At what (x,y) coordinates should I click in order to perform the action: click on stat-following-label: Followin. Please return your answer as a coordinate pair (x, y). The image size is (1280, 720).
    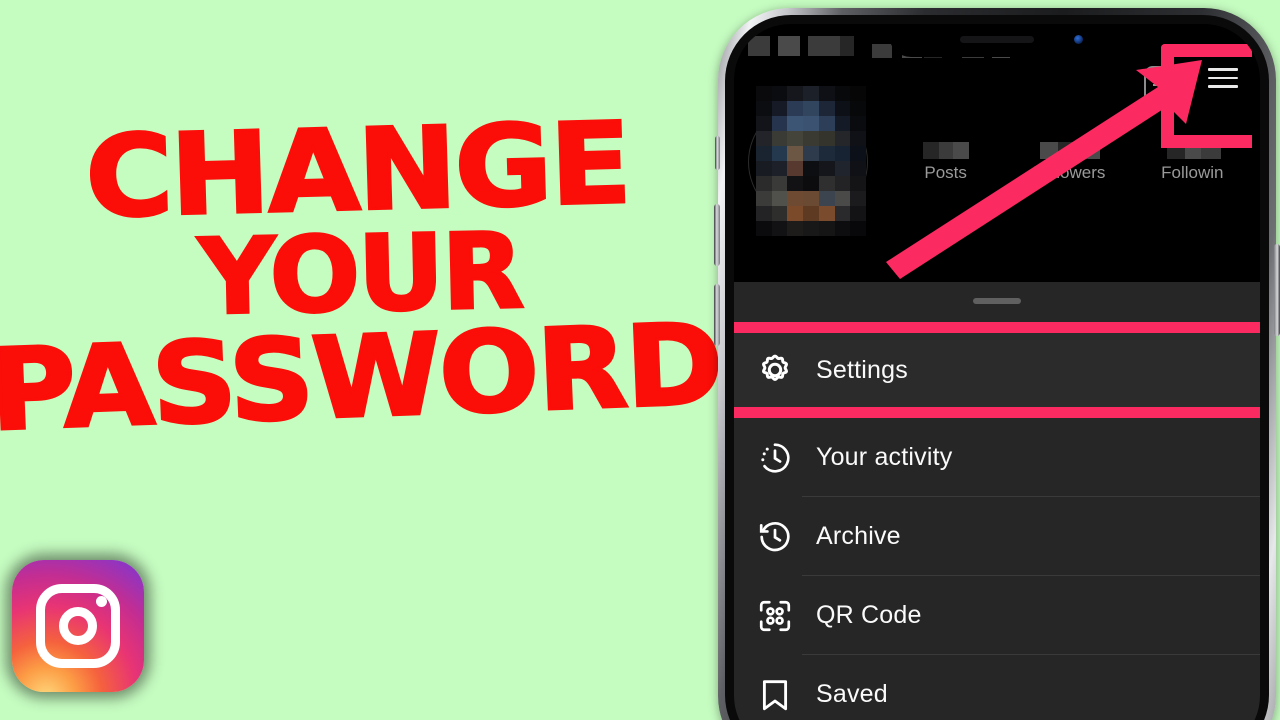
    Looking at the image, I should click on (1192, 172).